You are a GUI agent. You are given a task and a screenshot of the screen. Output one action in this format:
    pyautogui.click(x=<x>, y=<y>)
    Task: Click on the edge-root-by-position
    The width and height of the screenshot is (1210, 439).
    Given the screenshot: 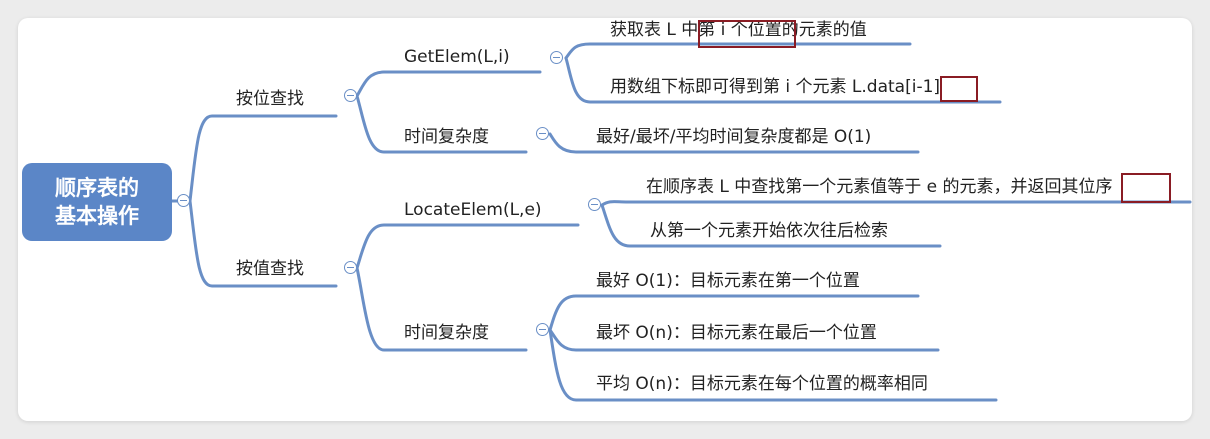 What is the action you would take?
    pyautogui.click(x=263, y=158)
    